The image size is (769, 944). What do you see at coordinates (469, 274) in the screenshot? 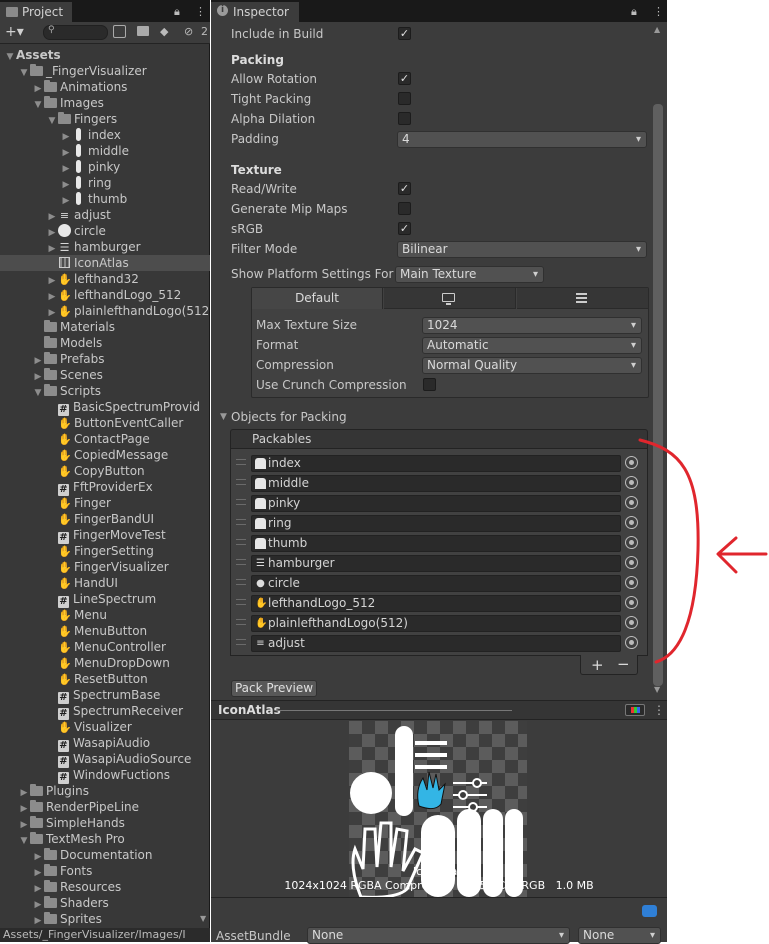
I see `platform-settings-dropdown: Main Texture` at bounding box center [469, 274].